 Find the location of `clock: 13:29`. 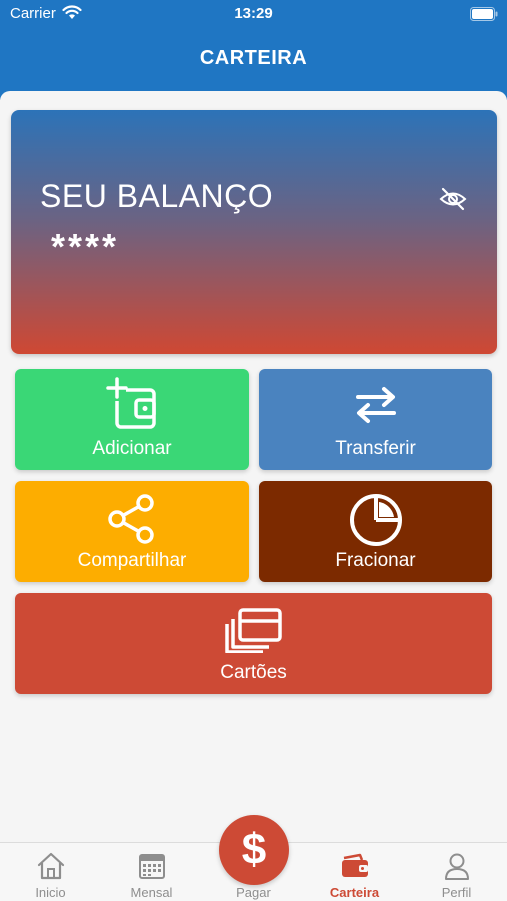

clock: 13:29 is located at coordinates (253, 13).